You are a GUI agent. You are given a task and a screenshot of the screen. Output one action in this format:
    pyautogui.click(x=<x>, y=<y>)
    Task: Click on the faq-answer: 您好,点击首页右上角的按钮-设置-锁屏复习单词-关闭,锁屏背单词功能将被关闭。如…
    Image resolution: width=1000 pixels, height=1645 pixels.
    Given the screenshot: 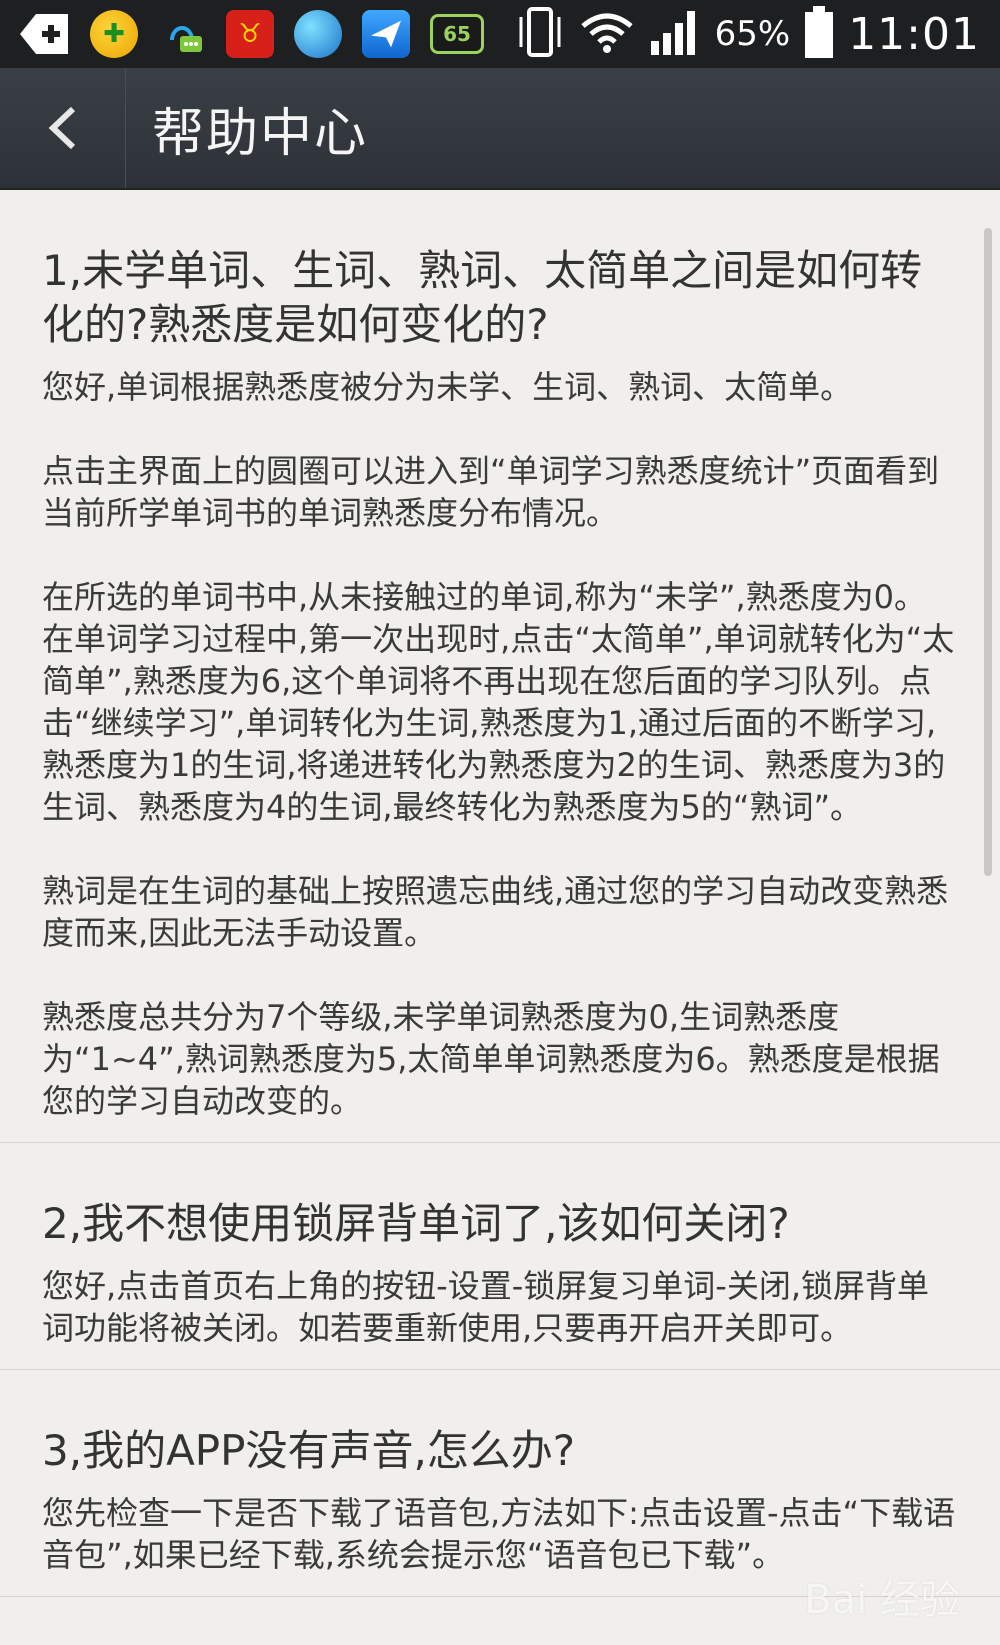 What is the action you would take?
    pyautogui.click(x=500, y=1307)
    